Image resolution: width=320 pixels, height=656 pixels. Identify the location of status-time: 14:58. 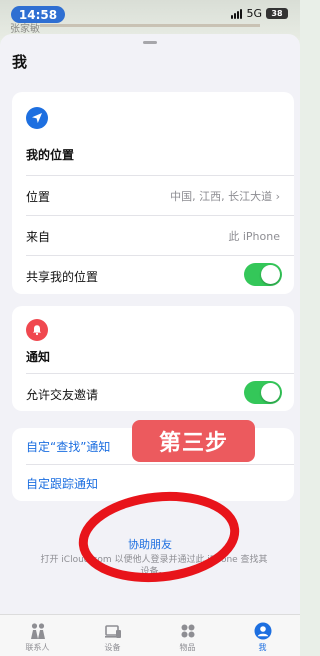
(38, 14).